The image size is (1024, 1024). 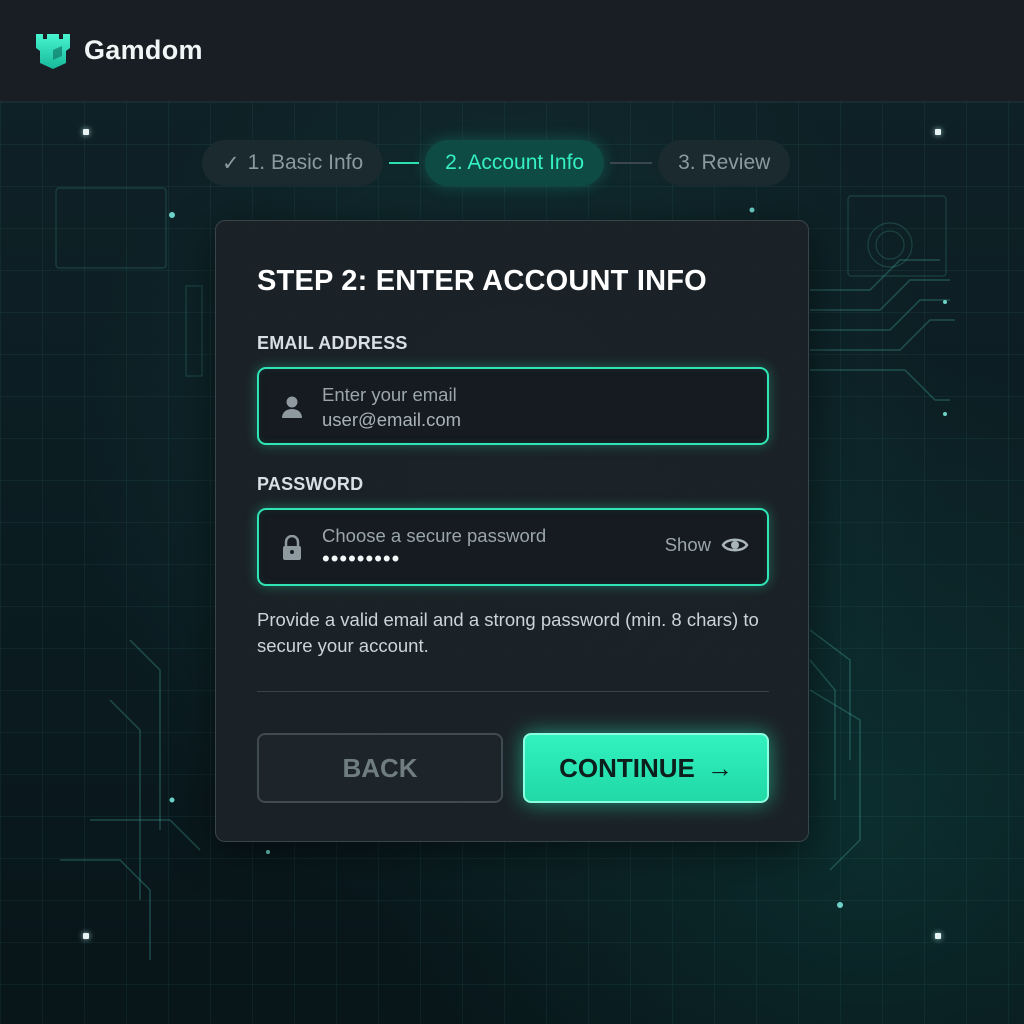 I want to click on password-value: •••••••••, so click(x=361, y=558).